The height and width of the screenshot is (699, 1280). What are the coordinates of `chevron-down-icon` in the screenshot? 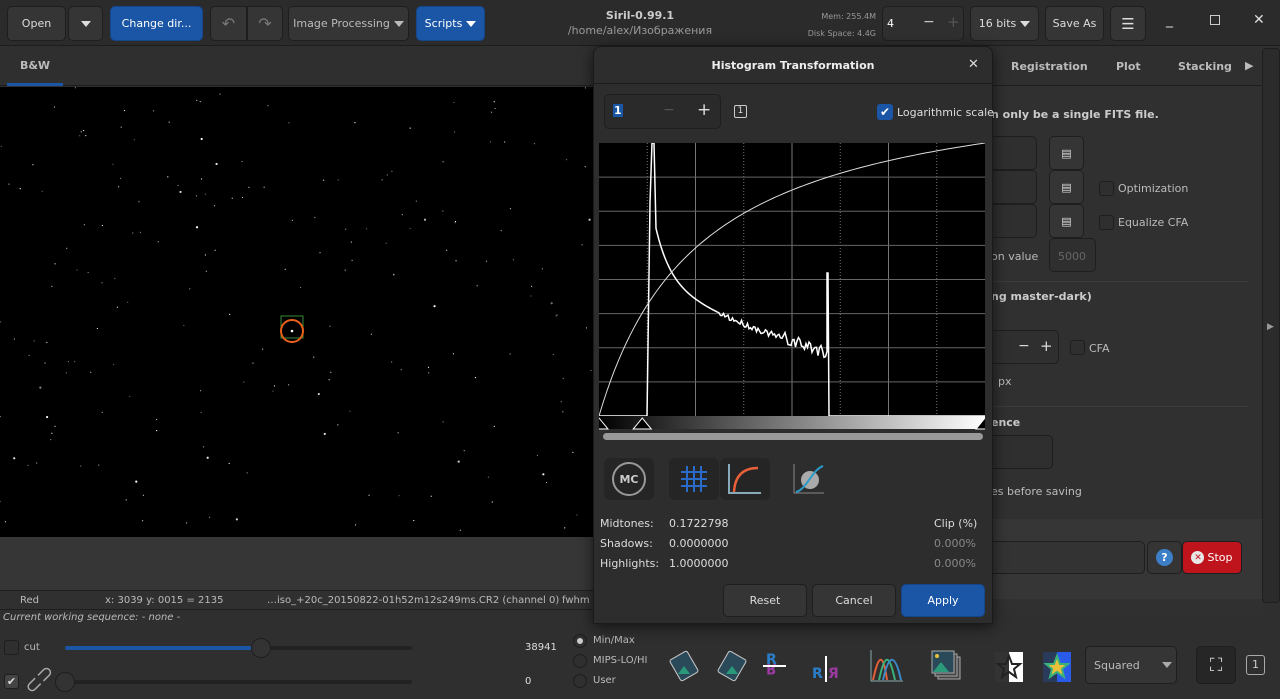 It's located at (471, 23).